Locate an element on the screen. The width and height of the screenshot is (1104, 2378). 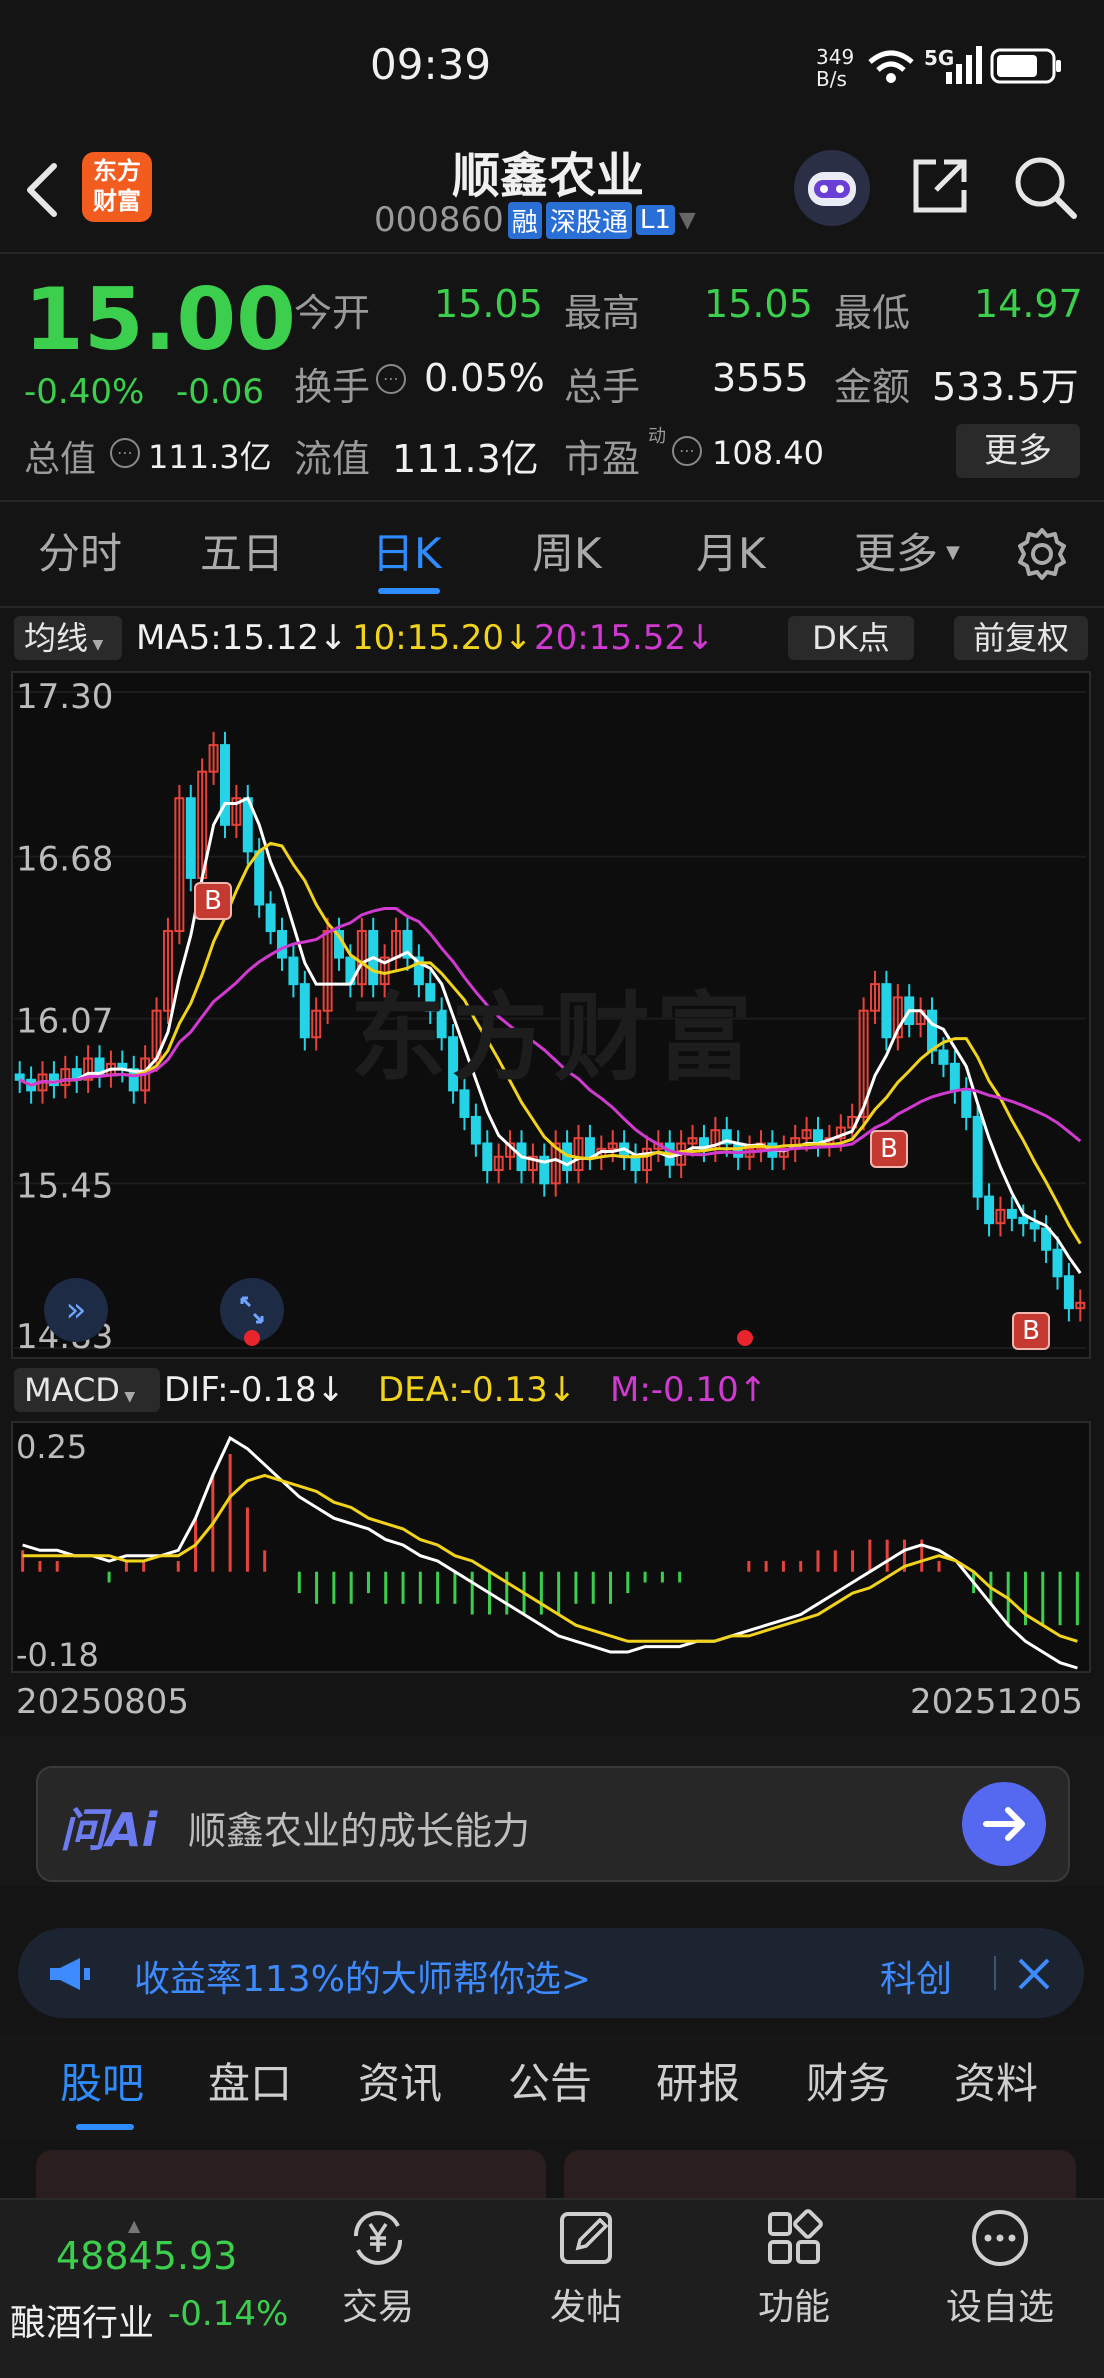
date-end: 20251205 is located at coordinates (997, 1702).